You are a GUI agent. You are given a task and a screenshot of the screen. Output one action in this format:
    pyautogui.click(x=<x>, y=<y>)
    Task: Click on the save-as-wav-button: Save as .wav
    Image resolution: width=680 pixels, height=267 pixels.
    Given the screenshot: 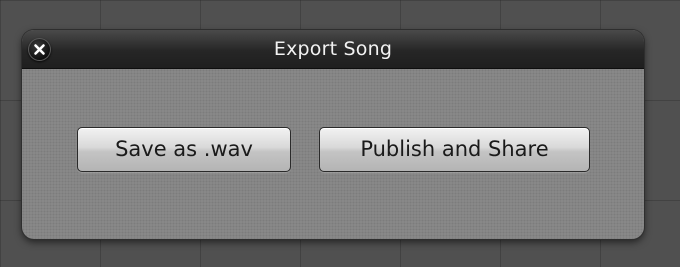 What is the action you would take?
    pyautogui.click(x=184, y=149)
    